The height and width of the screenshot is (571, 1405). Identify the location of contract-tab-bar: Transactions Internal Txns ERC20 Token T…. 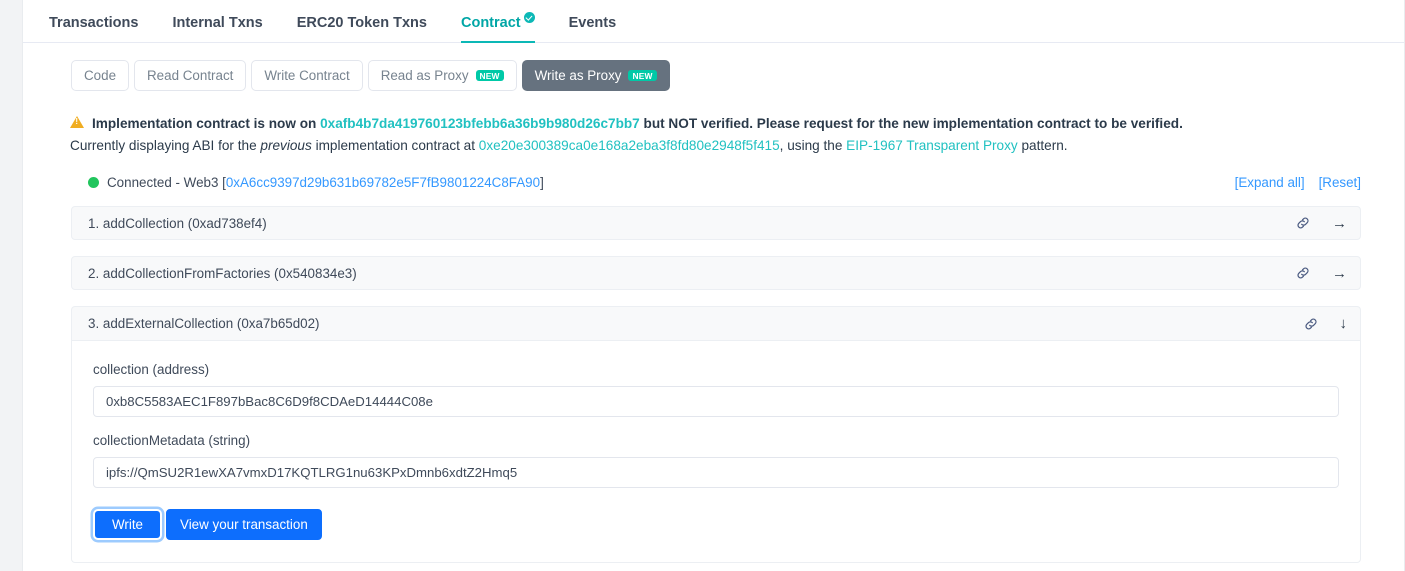
(713, 21).